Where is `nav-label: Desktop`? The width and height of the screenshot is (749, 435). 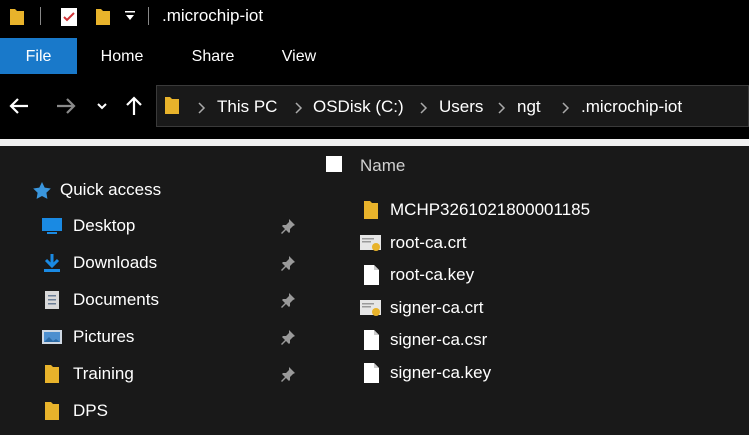 nav-label: Desktop is located at coordinates (104, 225).